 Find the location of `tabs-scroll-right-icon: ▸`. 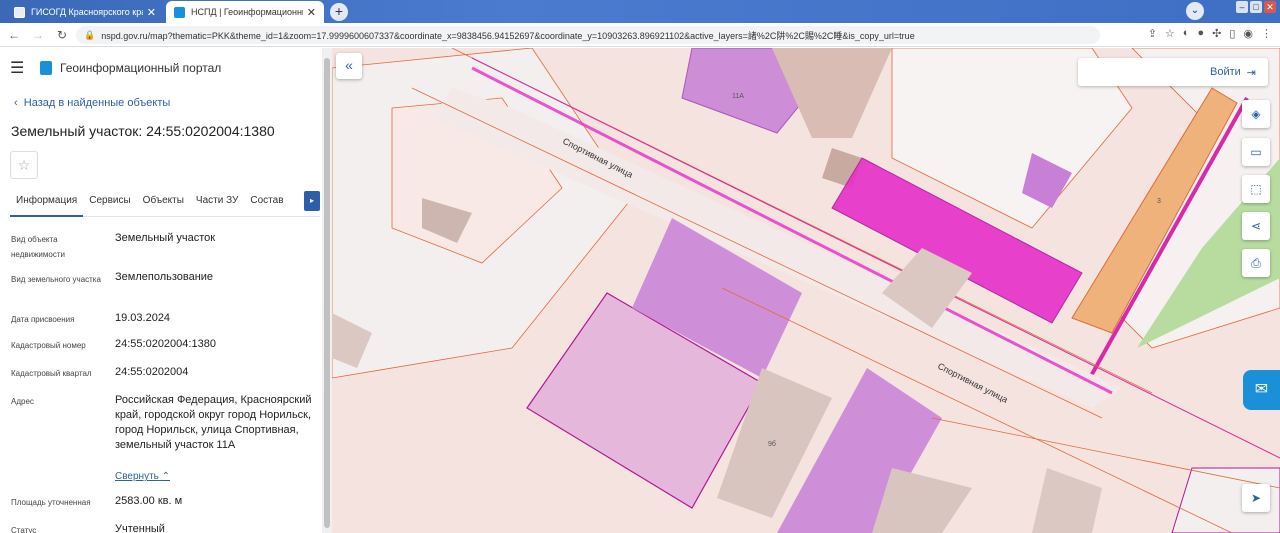

tabs-scroll-right-icon: ▸ is located at coordinates (312, 201).